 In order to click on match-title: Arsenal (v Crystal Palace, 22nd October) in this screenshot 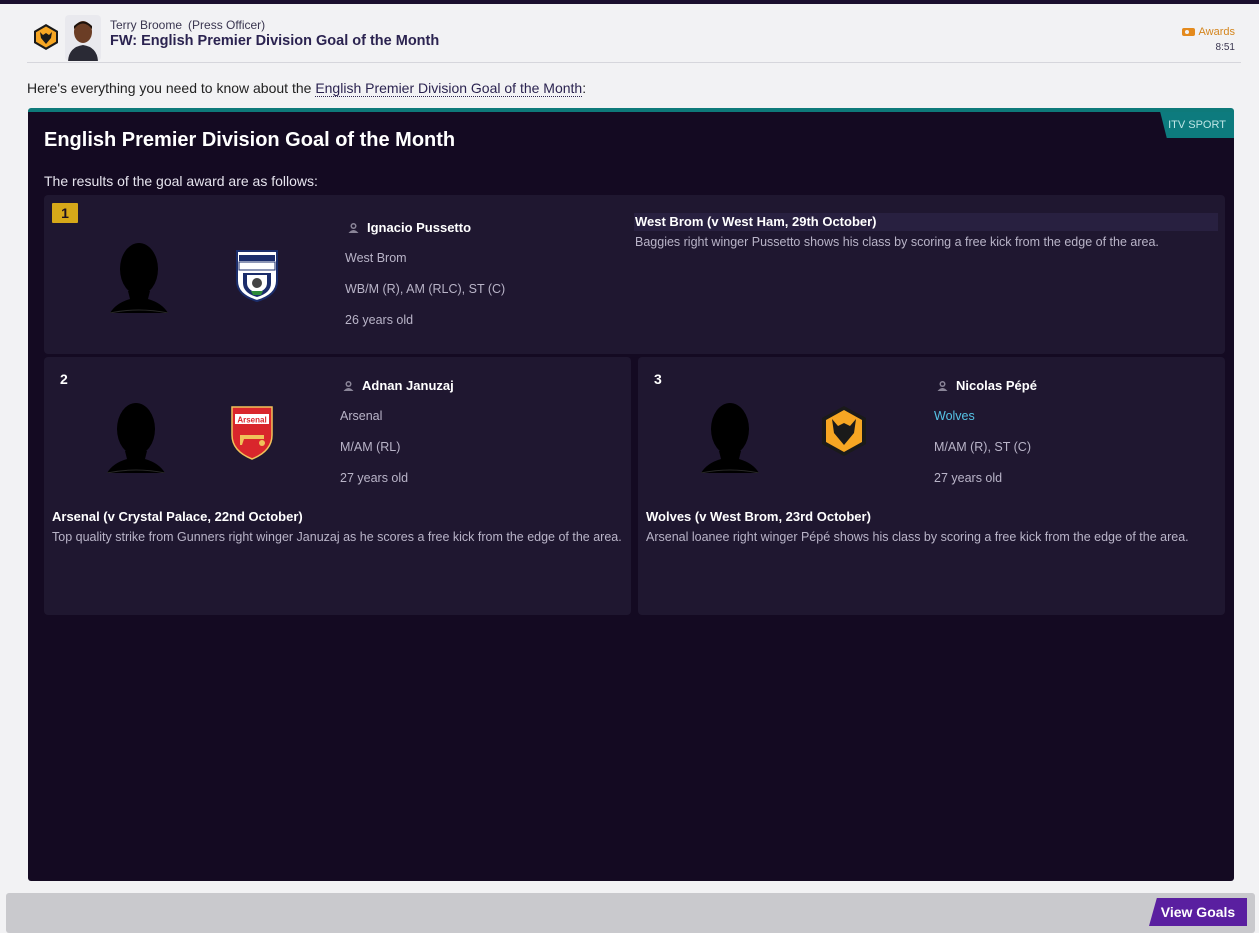, I will do `click(177, 516)`.